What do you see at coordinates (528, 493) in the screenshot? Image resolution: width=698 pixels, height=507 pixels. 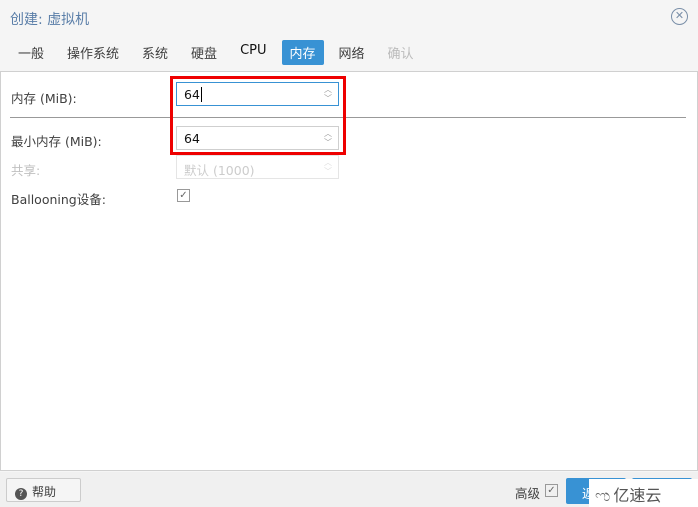 I see `advanced-label: 高级` at bounding box center [528, 493].